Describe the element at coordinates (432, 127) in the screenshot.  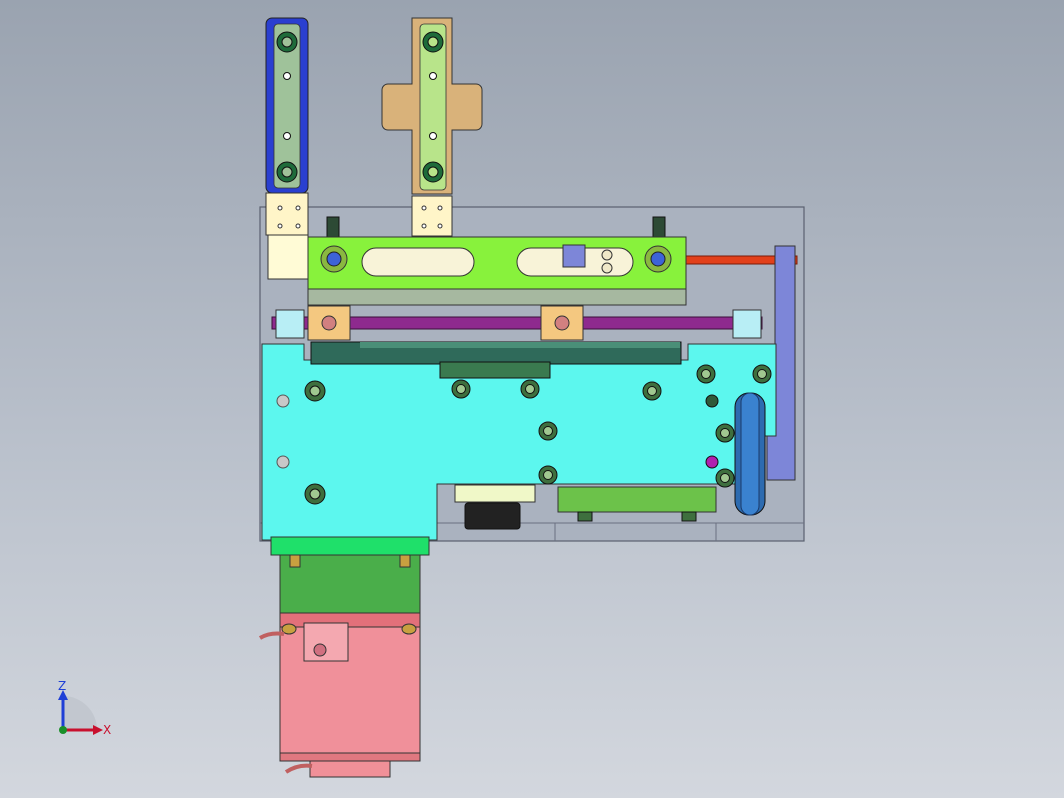
I see `tan-cross-bracket` at that location.